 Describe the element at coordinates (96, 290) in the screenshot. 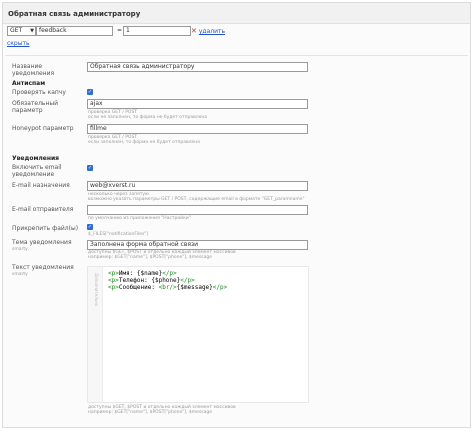

I see `editor-gutter-label: Дополнительно` at that location.